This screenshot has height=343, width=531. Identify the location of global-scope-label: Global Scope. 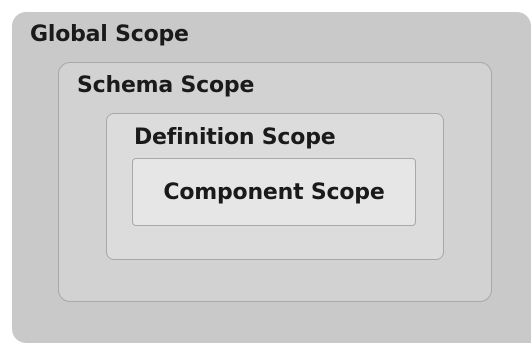
(109, 34).